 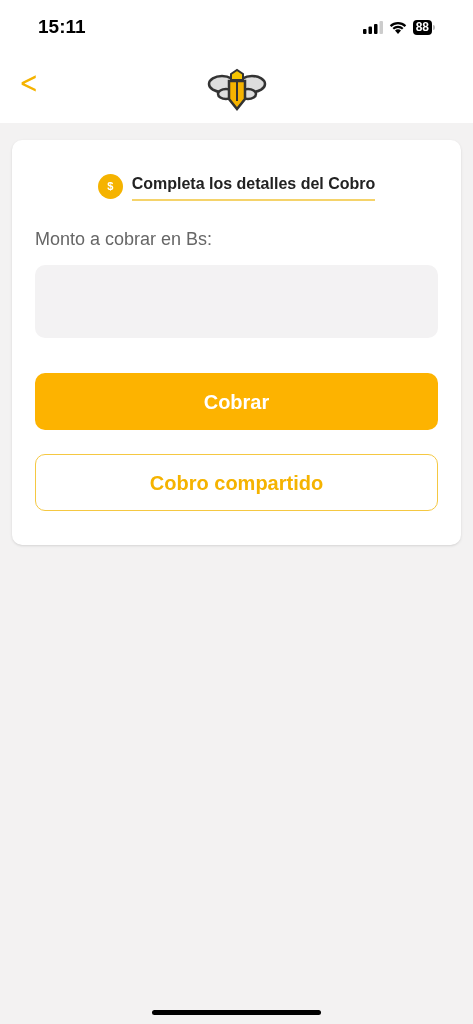 I want to click on coin-icon: $, so click(x=110, y=186).